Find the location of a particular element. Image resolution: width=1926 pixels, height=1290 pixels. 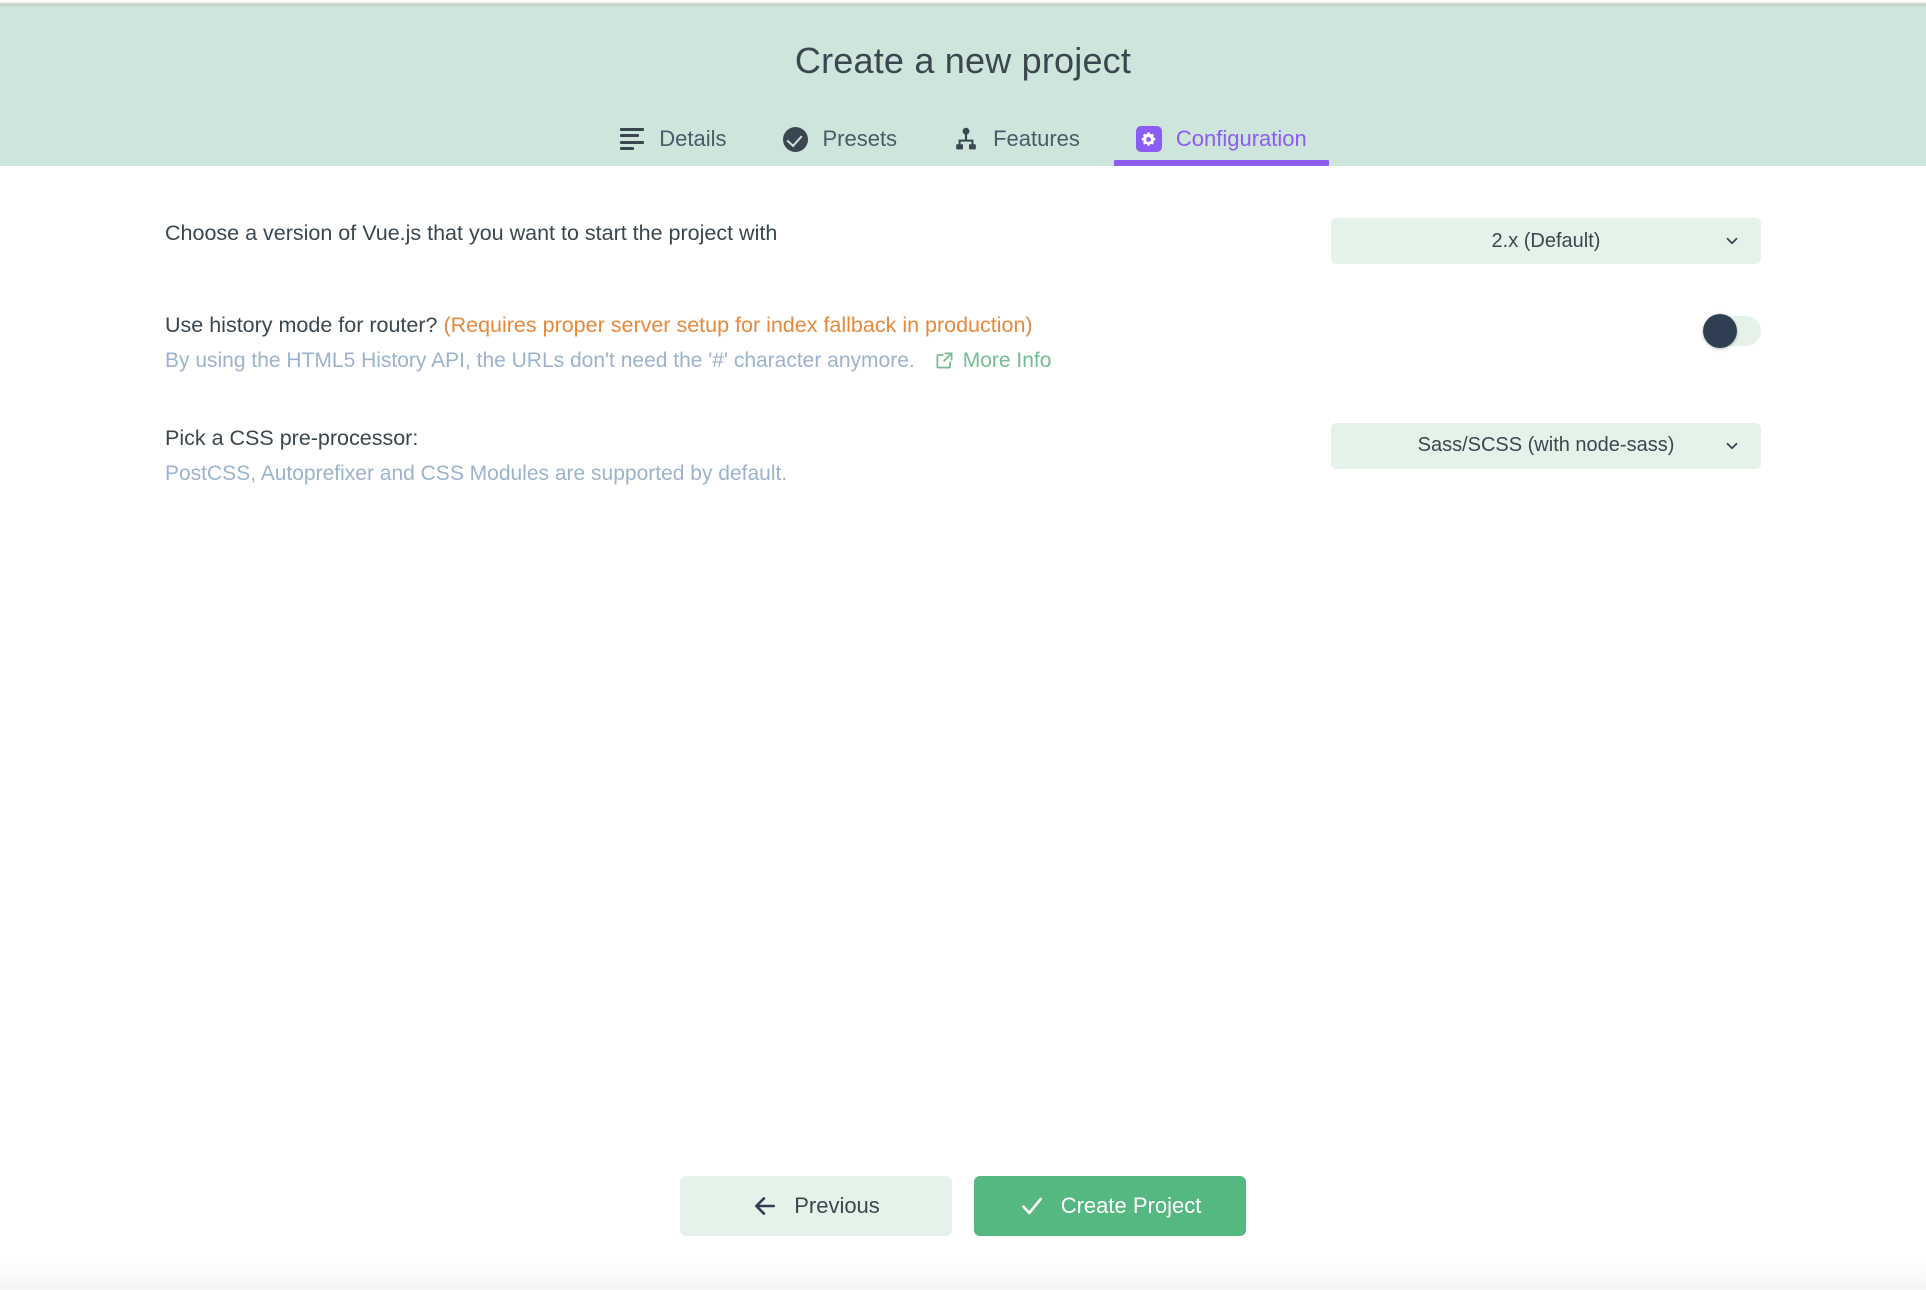

check-circle-icon is located at coordinates (795, 139).